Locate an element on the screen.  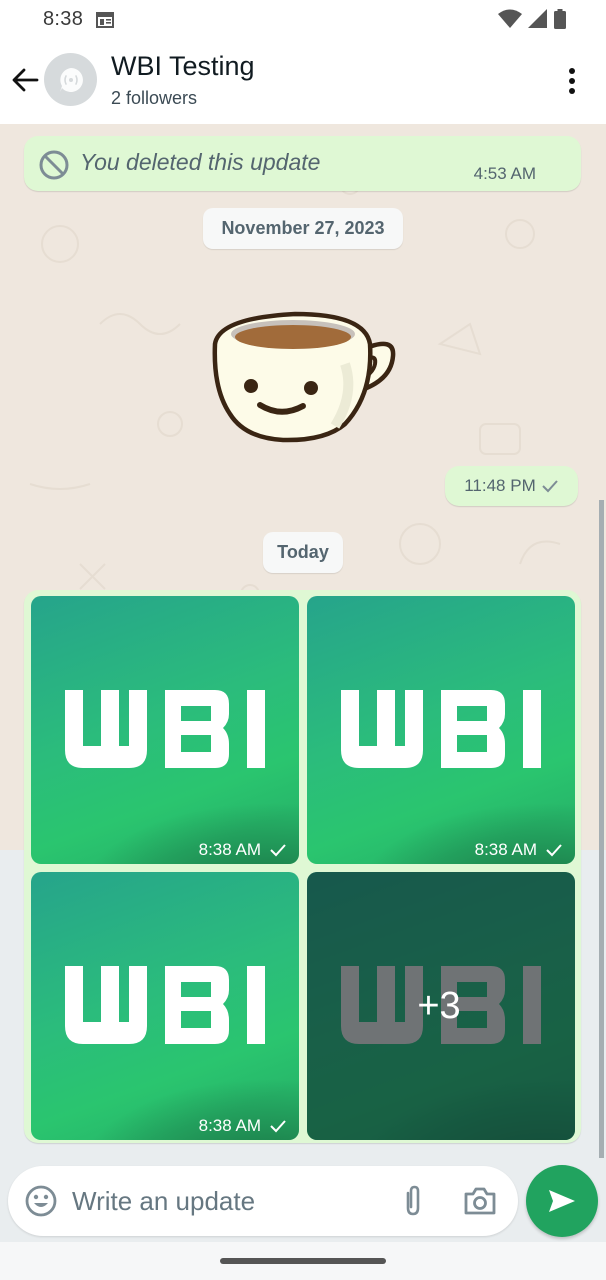
channel-icon is located at coordinates (71, 79).